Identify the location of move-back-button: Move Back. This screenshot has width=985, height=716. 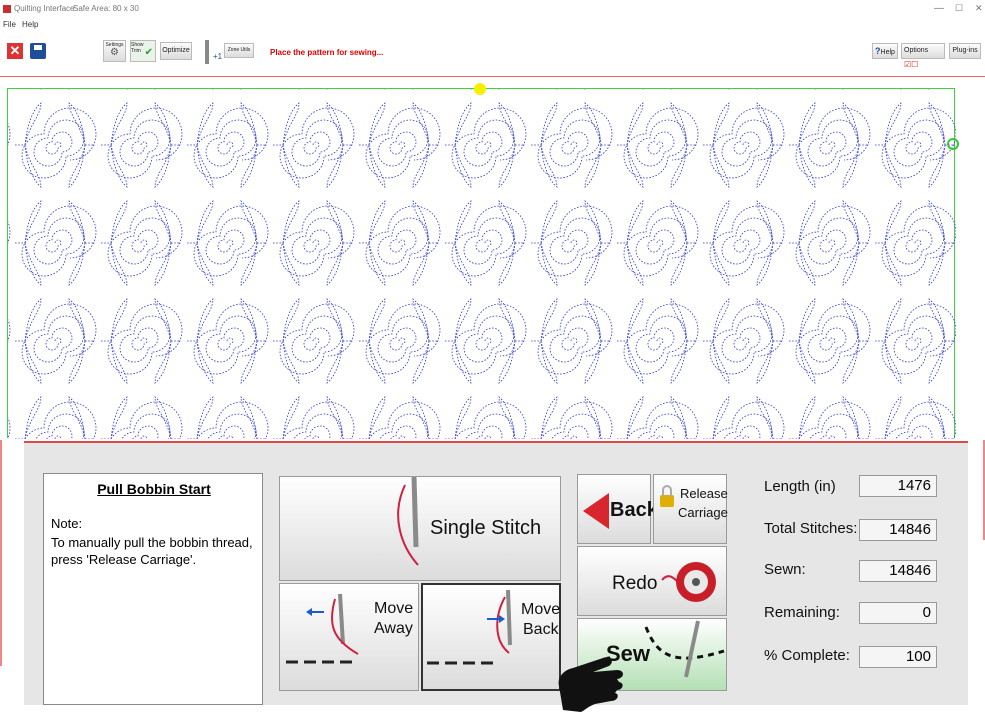
(491, 637).